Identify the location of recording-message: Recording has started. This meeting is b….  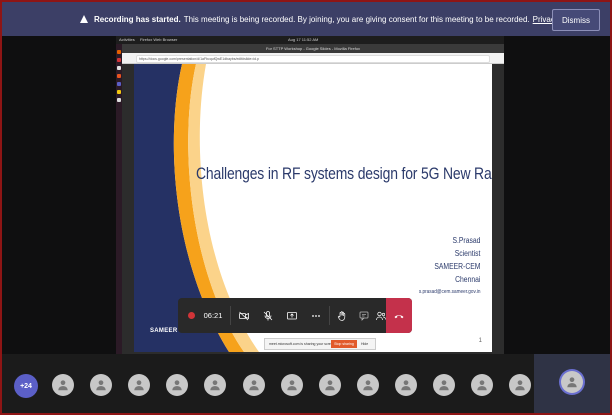
(331, 19).